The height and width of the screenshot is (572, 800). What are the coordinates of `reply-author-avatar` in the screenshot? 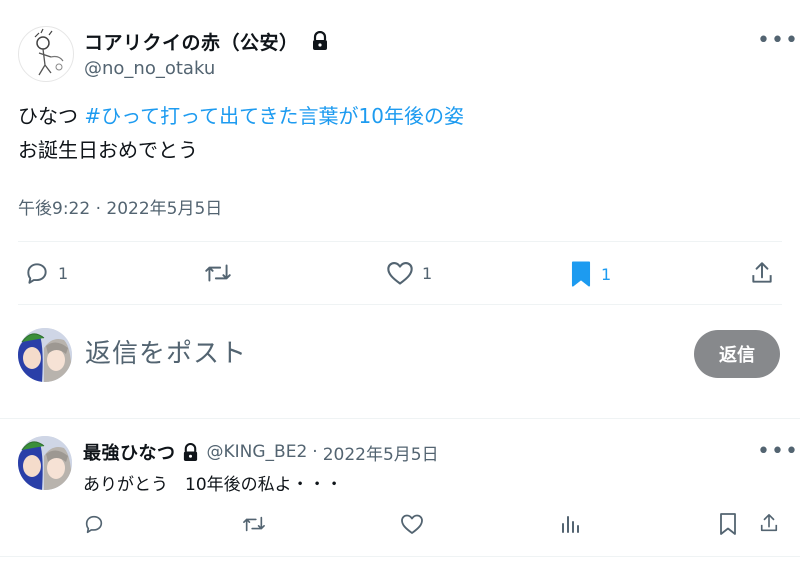 It's located at (45, 463).